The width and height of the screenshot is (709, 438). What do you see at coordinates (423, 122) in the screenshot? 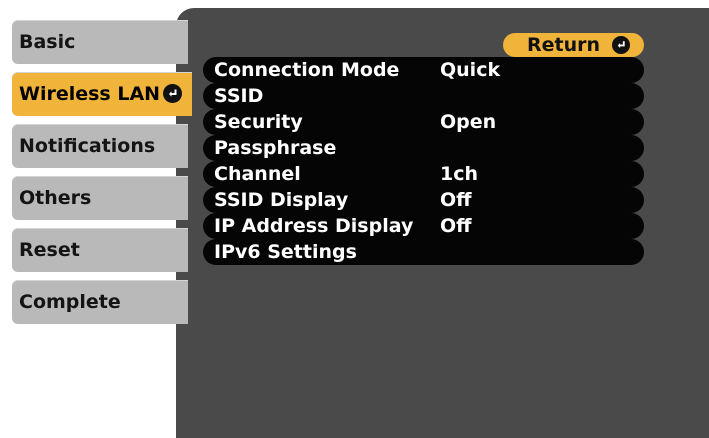
I see `setting-row-security: Security Open` at bounding box center [423, 122].